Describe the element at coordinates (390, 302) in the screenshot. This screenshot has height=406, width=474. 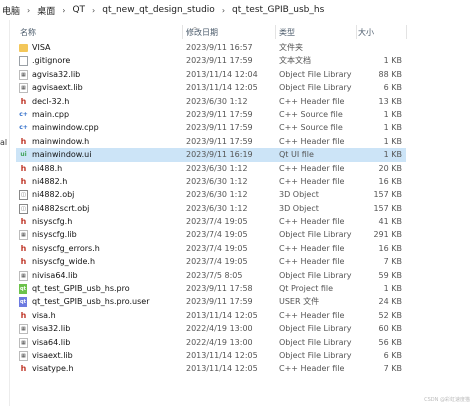
I see `file-size: 24 KB` at that location.